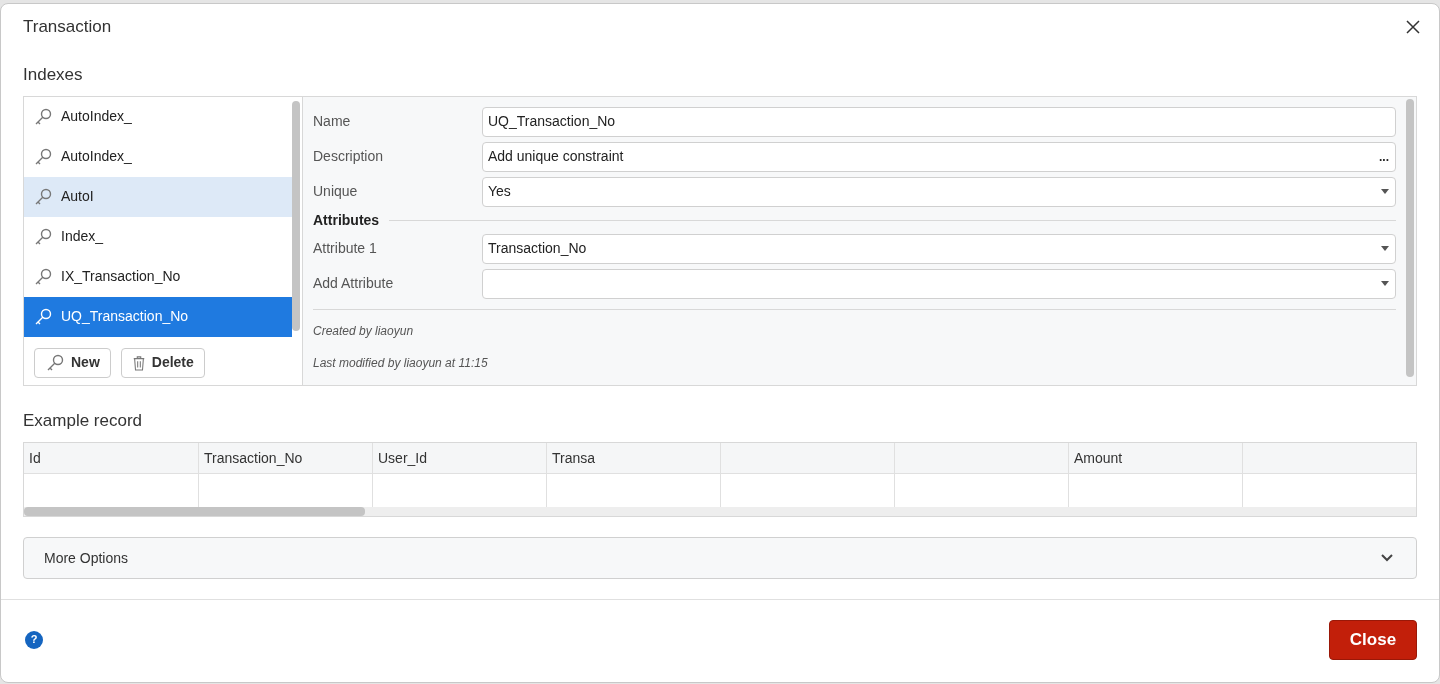  What do you see at coordinates (253, 458) in the screenshot?
I see `column-header: Transaction_No` at bounding box center [253, 458].